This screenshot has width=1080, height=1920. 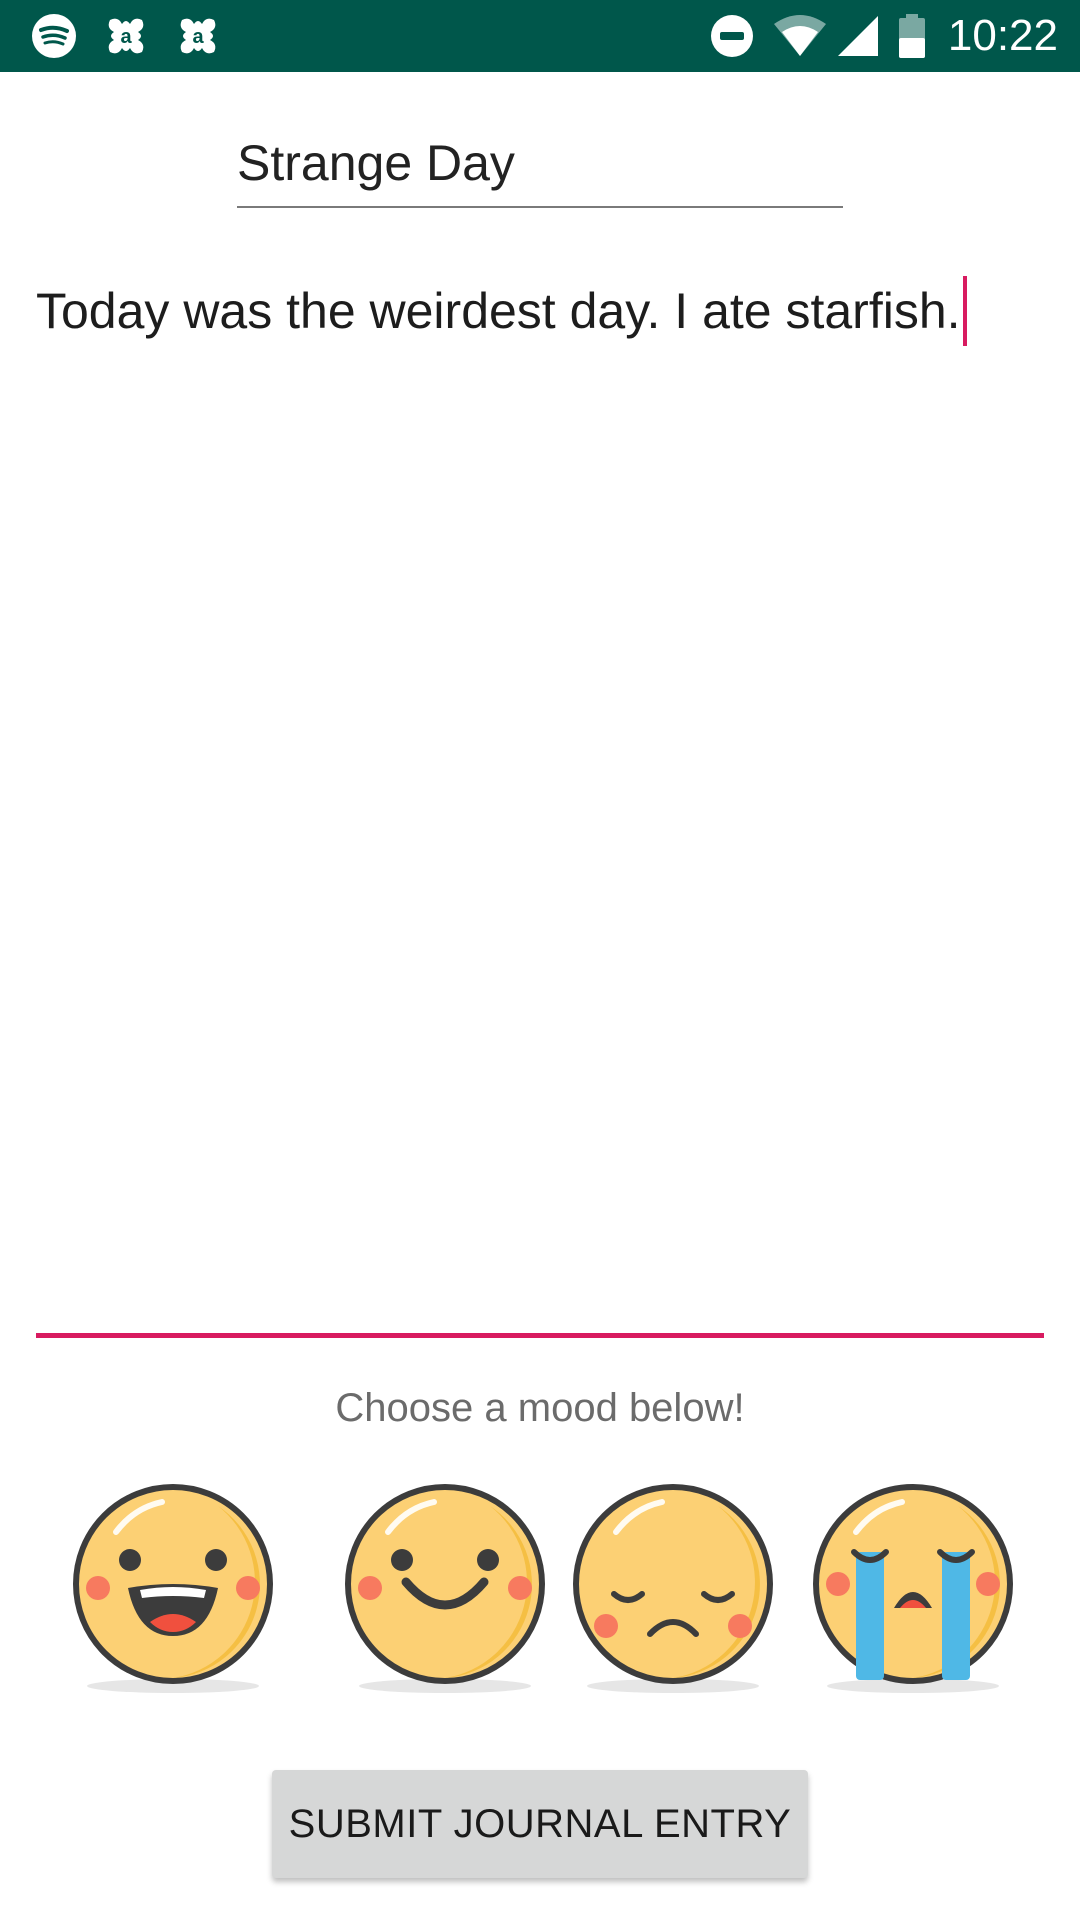 What do you see at coordinates (912, 36) in the screenshot?
I see `battery-icon` at bounding box center [912, 36].